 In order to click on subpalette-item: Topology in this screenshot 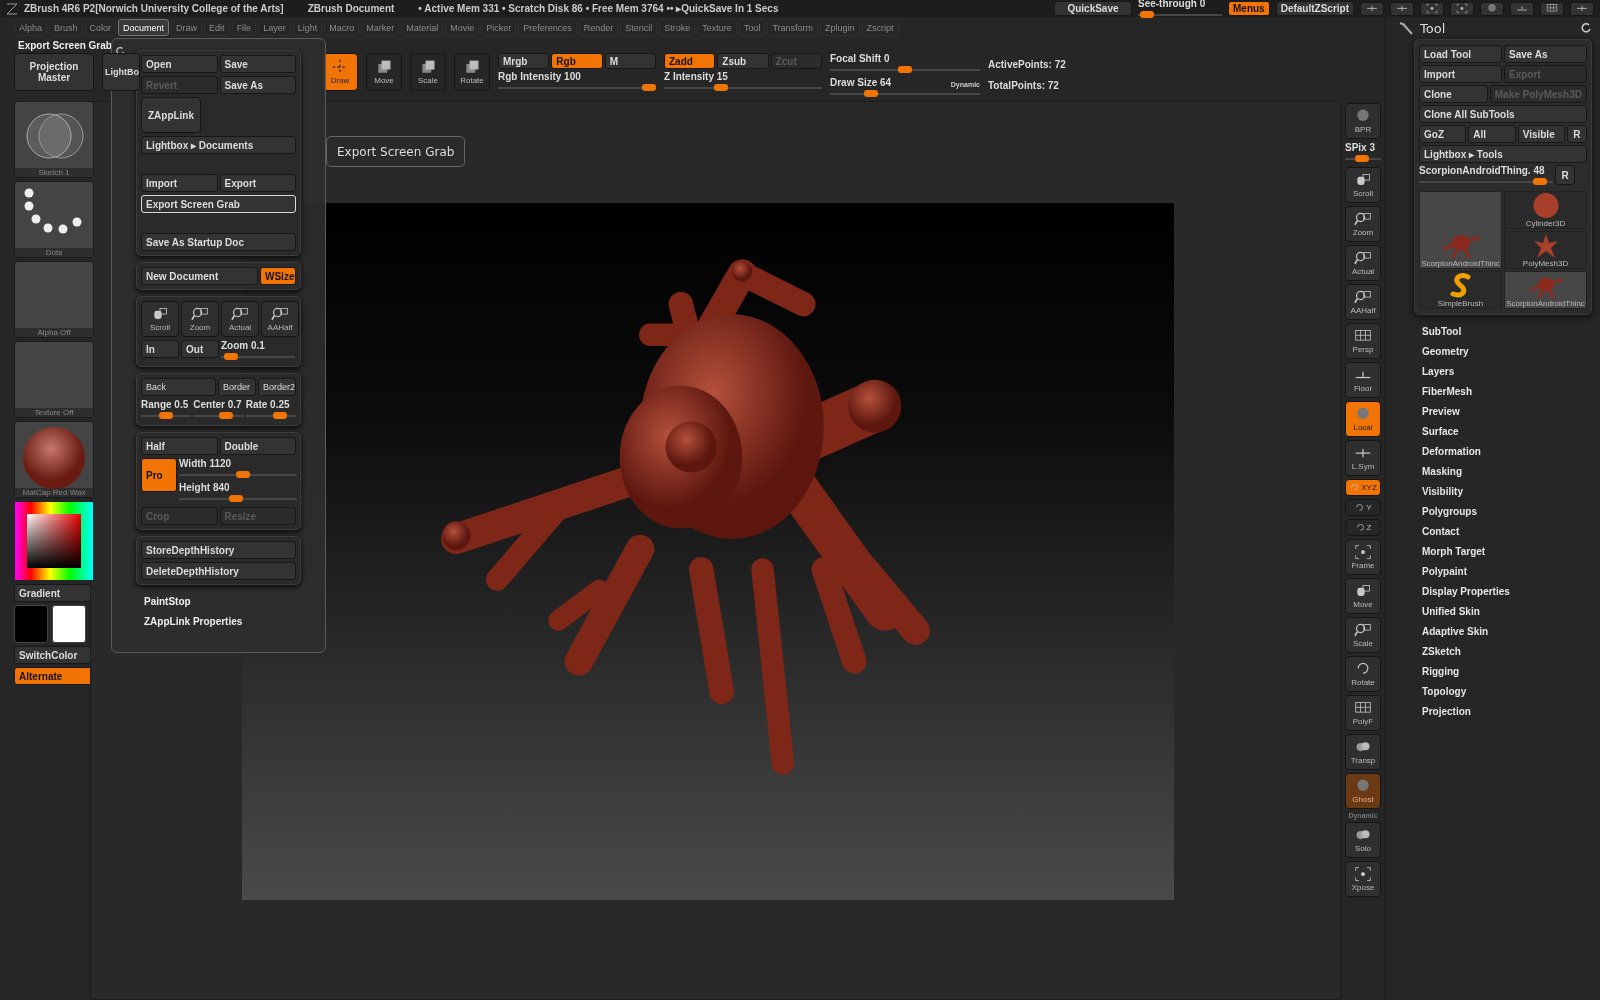, I will do `click(1495, 691)`.